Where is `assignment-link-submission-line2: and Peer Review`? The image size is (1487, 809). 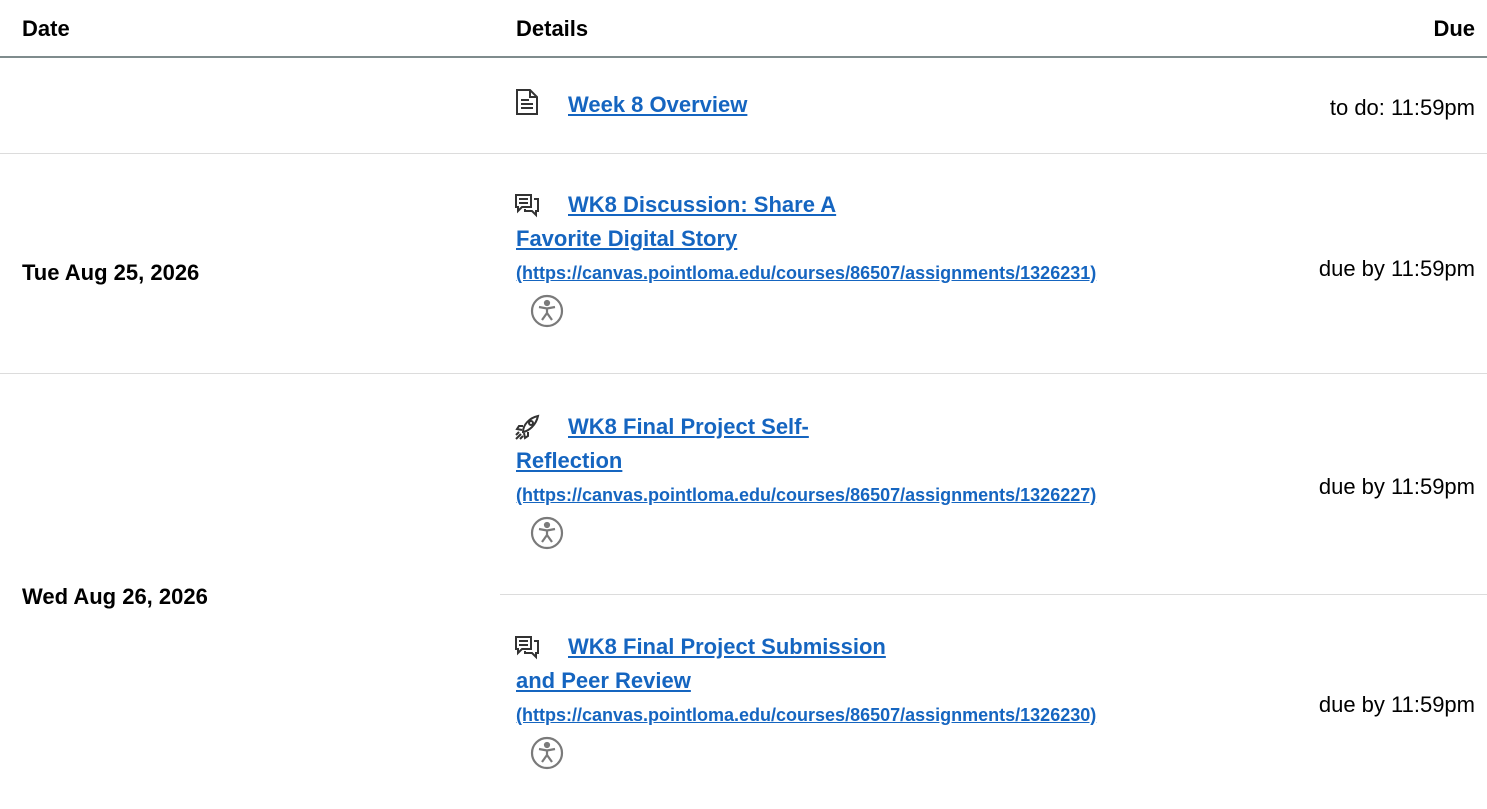 assignment-link-submission-line2: and Peer Review is located at coordinates (603, 681).